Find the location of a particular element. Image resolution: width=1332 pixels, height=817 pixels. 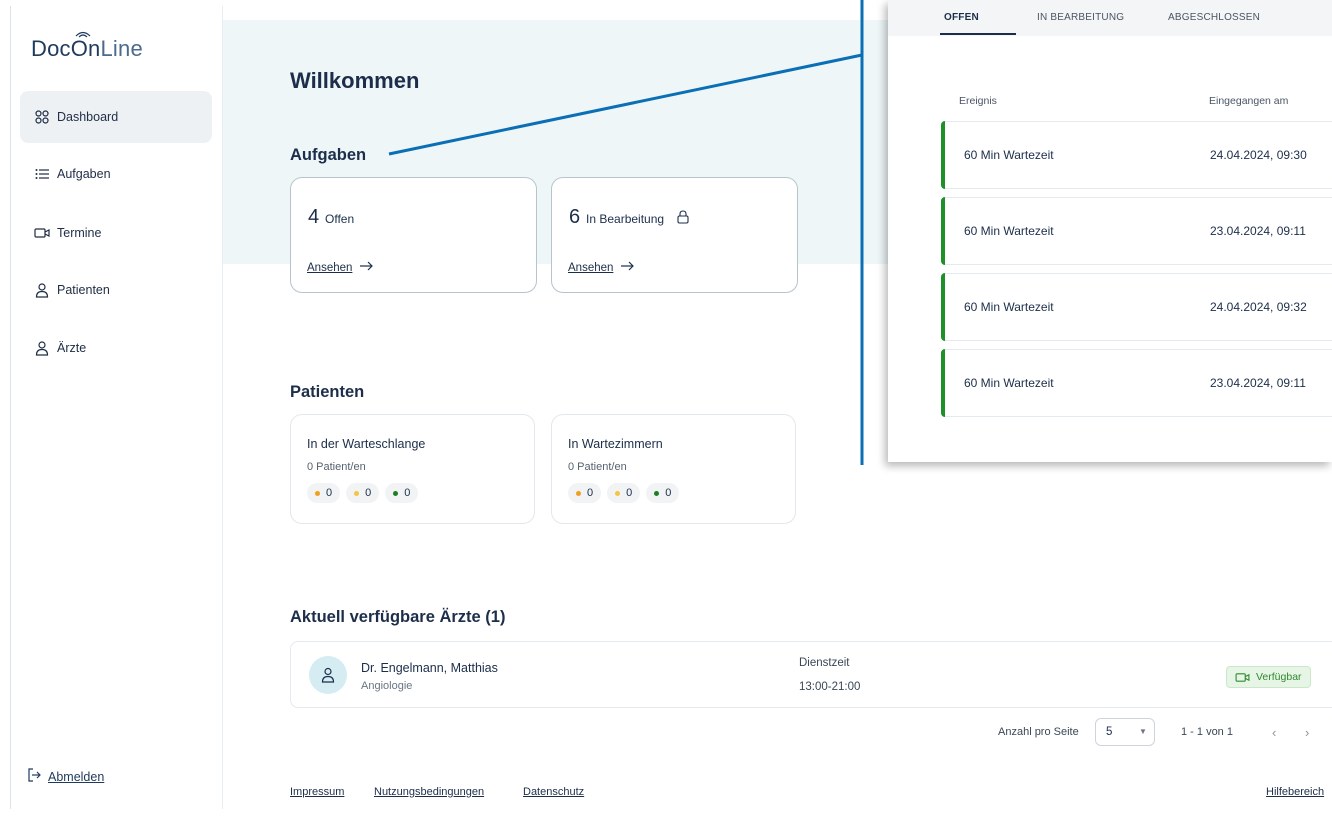

doctors-heading: Aktuell verfügbare Ärzte (1) is located at coordinates (398, 617).